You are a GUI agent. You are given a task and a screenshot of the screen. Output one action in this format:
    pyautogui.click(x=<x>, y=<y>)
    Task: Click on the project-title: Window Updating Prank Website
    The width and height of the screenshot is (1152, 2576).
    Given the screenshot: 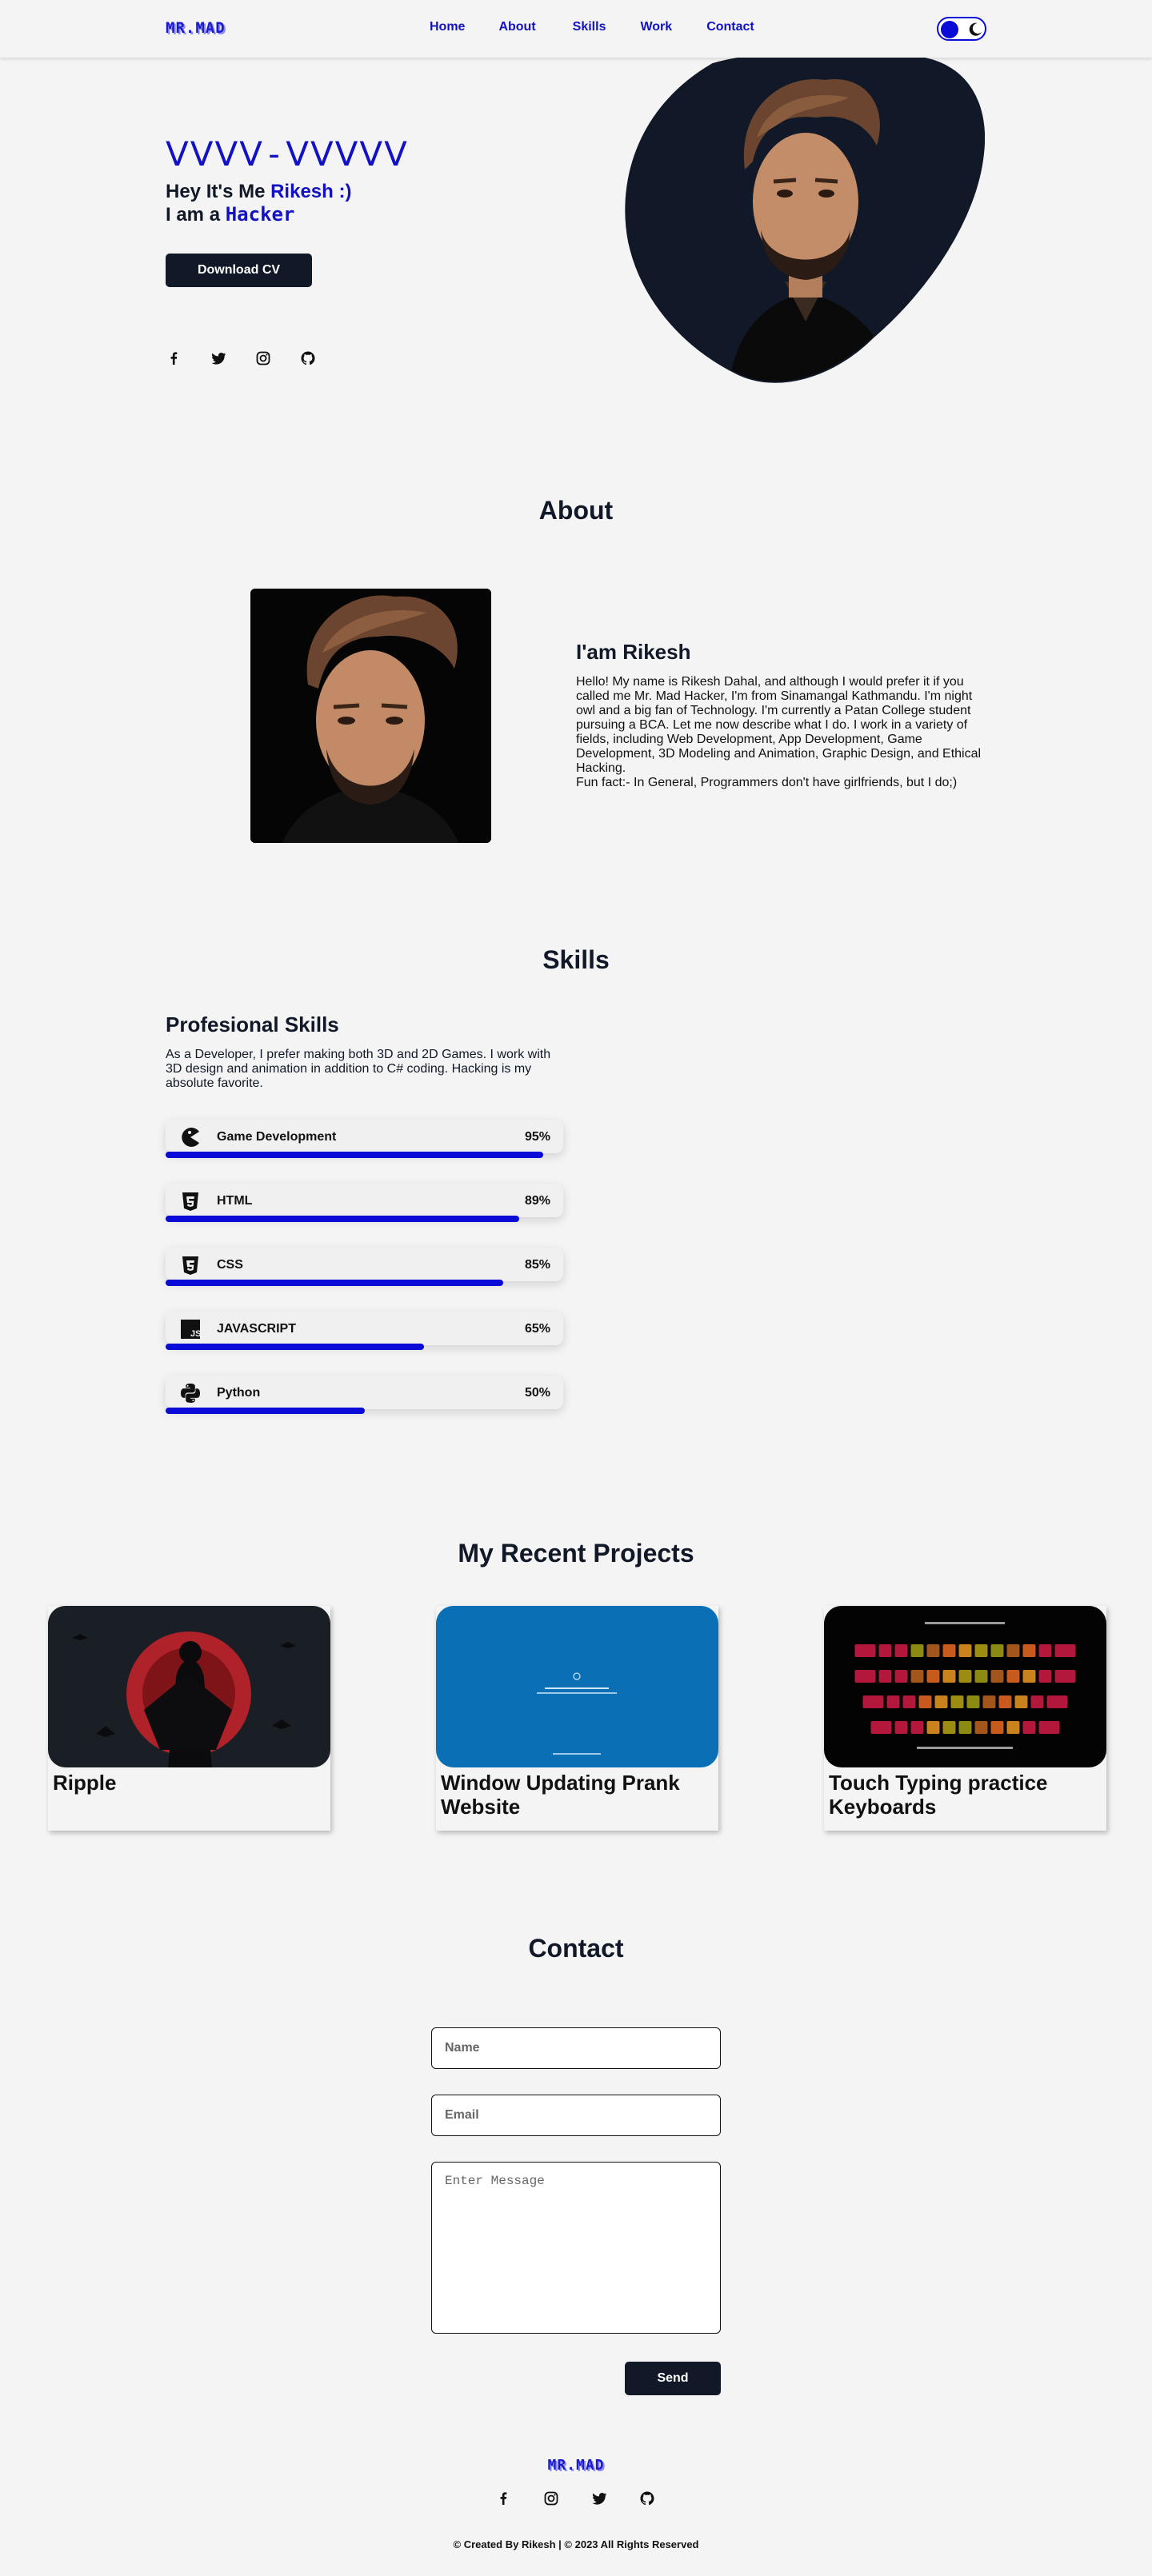 What is the action you would take?
    pyautogui.click(x=560, y=1795)
    